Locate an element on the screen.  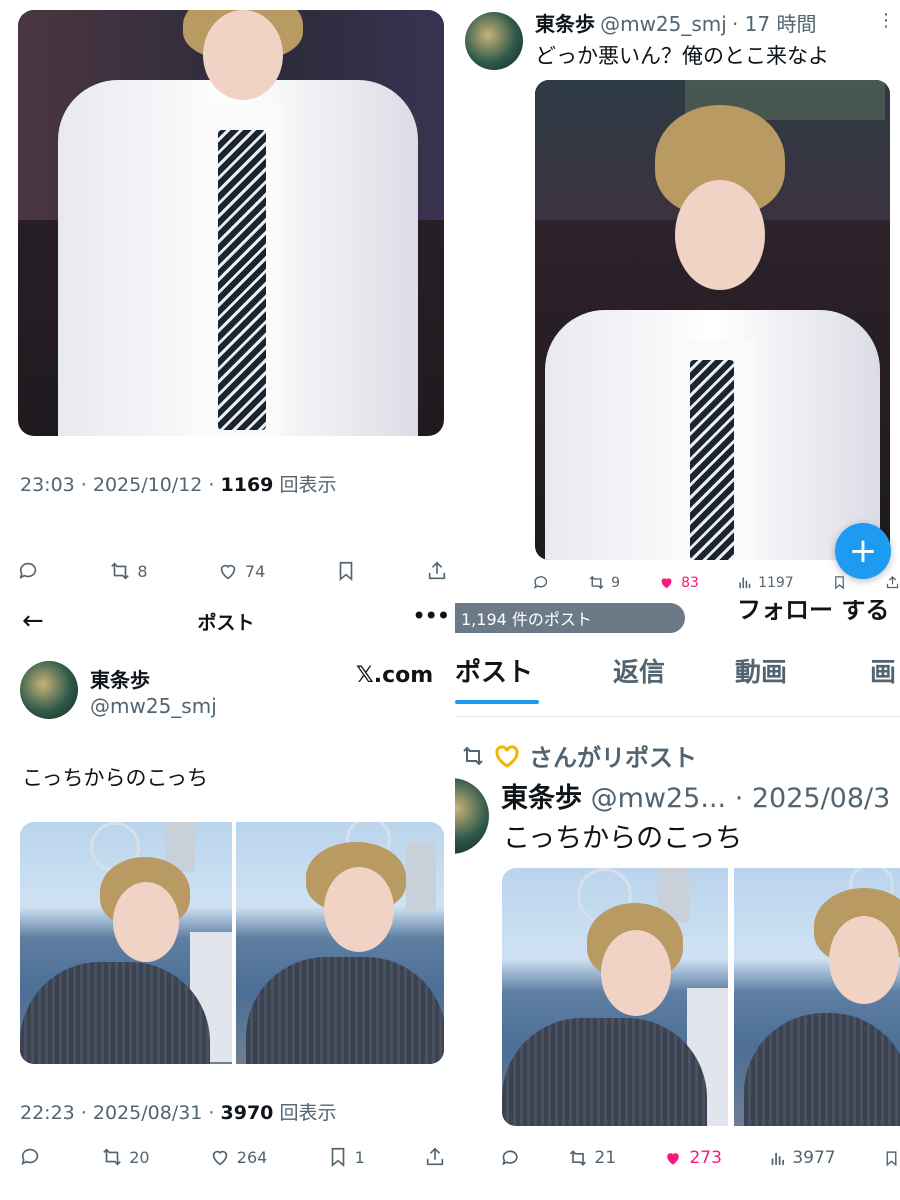
retweet-count: 8 is located at coordinates (142, 571).